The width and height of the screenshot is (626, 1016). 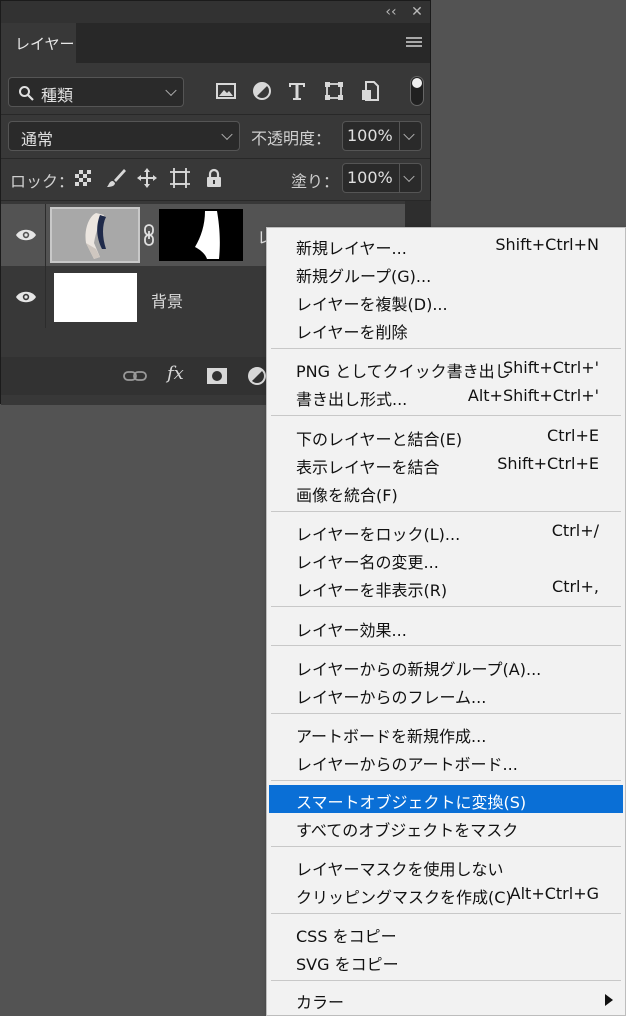 What do you see at coordinates (262, 91) in the screenshot?
I see `adjustment-filter-icon` at bounding box center [262, 91].